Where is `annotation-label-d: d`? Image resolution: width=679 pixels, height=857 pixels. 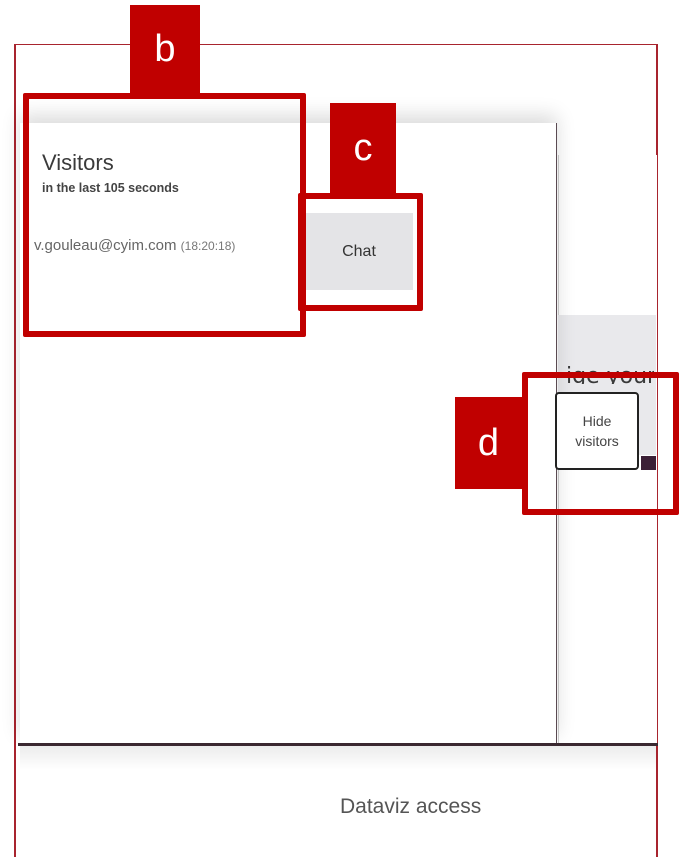 annotation-label-d: d is located at coordinates (488, 443).